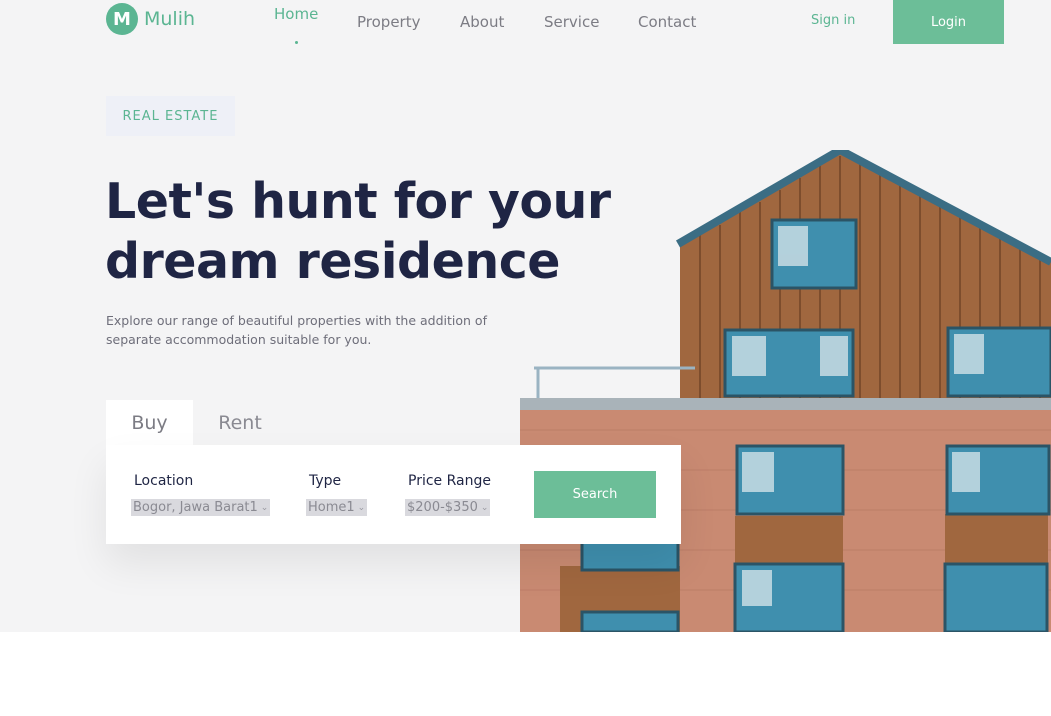 The width and height of the screenshot is (1051, 716). Describe the element at coordinates (296, 14) in the screenshot. I see `nav-home: Home` at that location.